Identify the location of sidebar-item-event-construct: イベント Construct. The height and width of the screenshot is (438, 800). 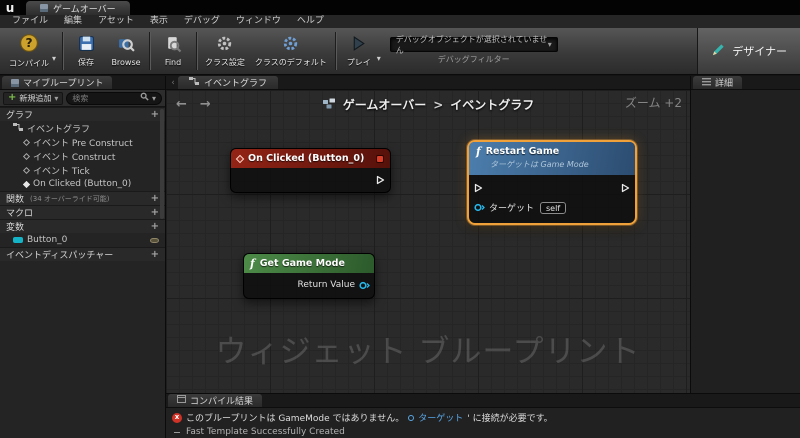
(82, 156).